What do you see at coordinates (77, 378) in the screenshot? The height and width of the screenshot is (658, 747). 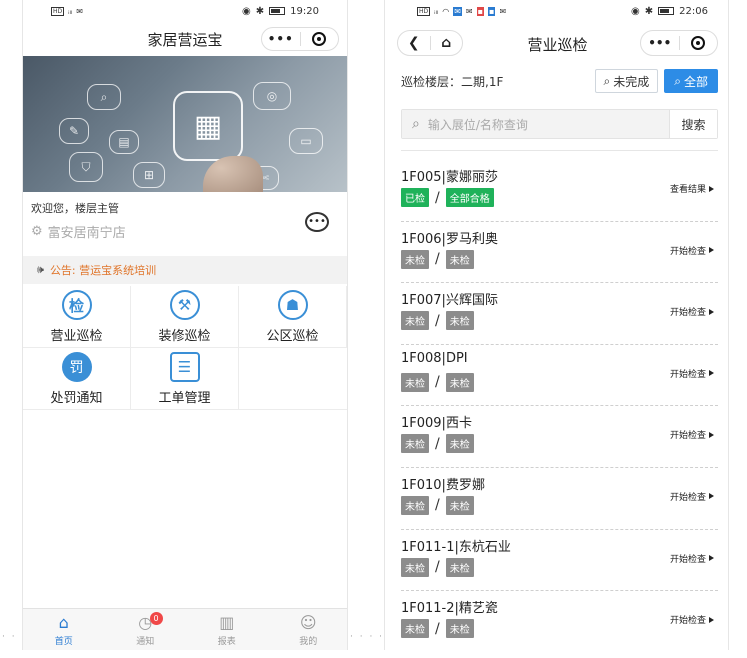 I see `grid-penalty-notice: 罚 处罚通知` at bounding box center [77, 378].